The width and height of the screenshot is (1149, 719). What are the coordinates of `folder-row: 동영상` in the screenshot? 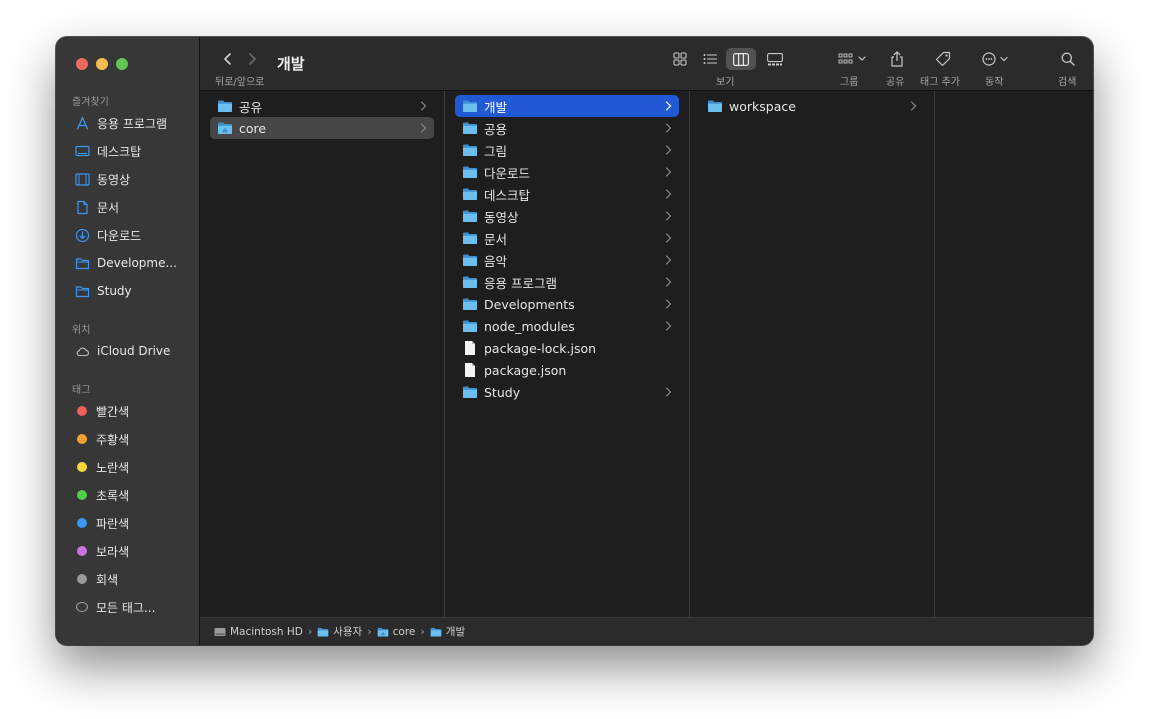 It's located at (567, 216).